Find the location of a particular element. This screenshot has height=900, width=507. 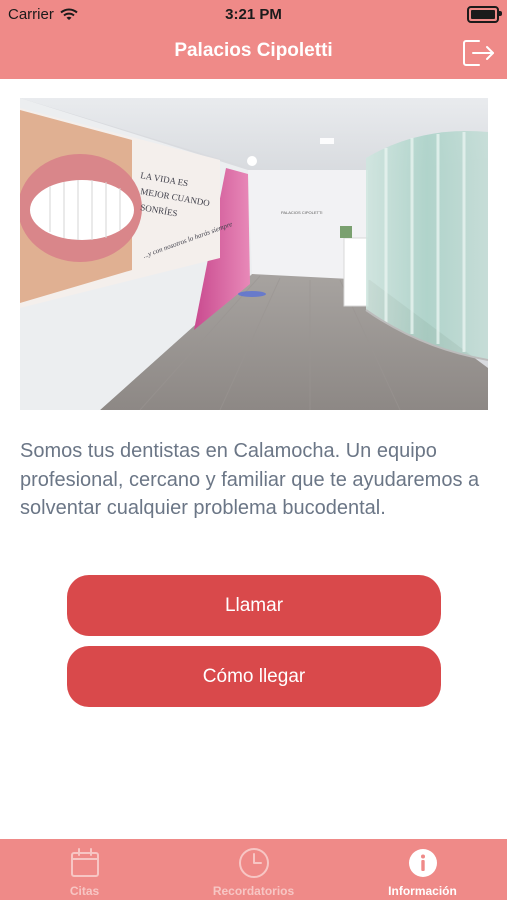

directions-button: Cómo llegar is located at coordinates (254, 676).